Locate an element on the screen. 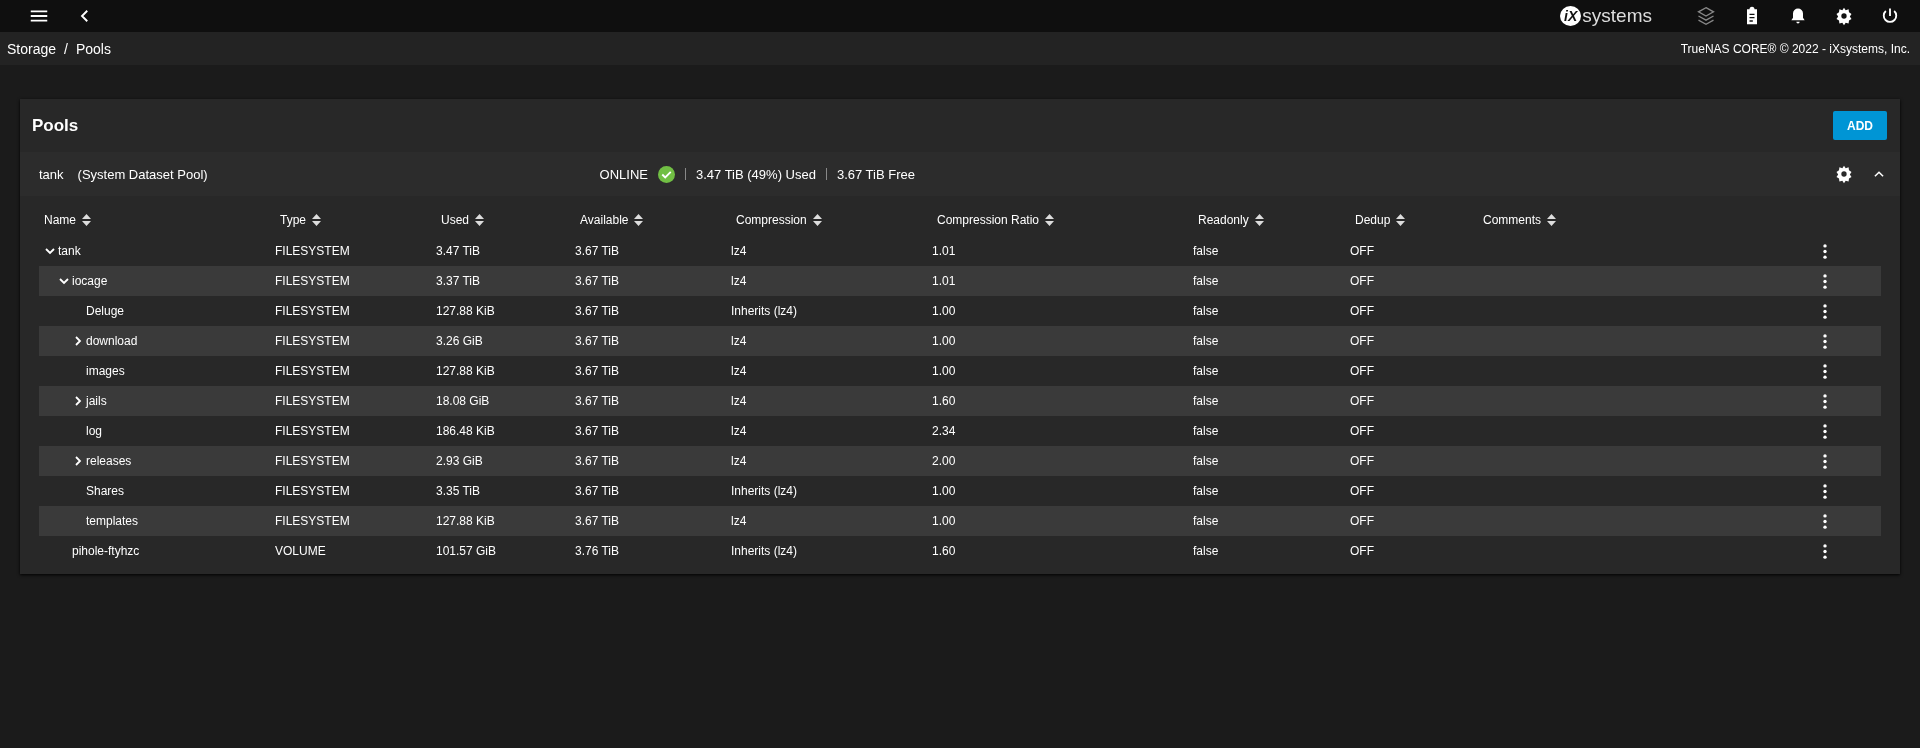 Image resolution: width=1920 pixels, height=748 pixels. table-row: images FILESYSTEM 127.88 KiB 3.67 TiB lz4 1.00 false OFF is located at coordinates (960, 371).